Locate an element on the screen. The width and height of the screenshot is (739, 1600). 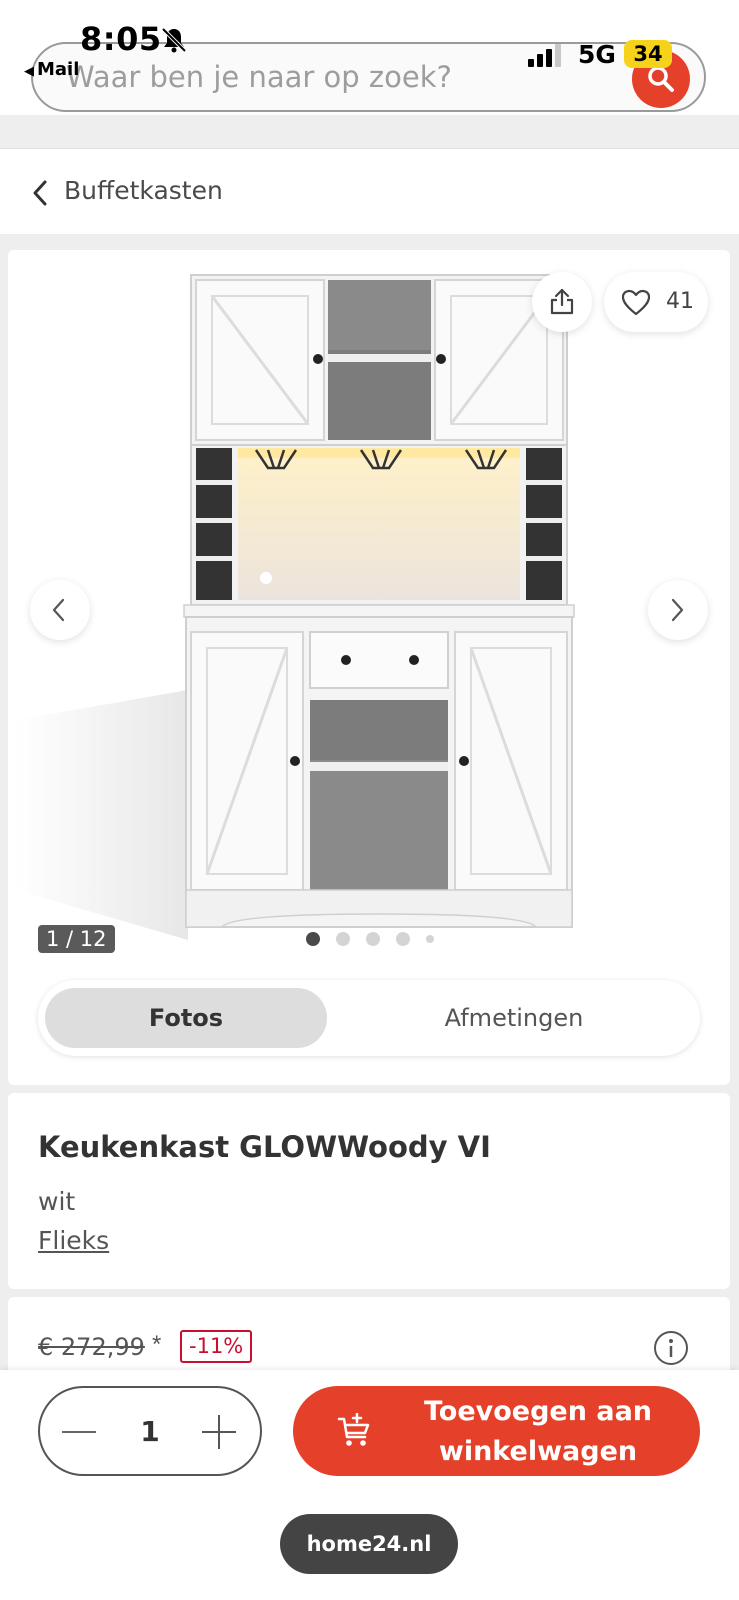
price-asterisk: * is located at coordinates (157, 1344).